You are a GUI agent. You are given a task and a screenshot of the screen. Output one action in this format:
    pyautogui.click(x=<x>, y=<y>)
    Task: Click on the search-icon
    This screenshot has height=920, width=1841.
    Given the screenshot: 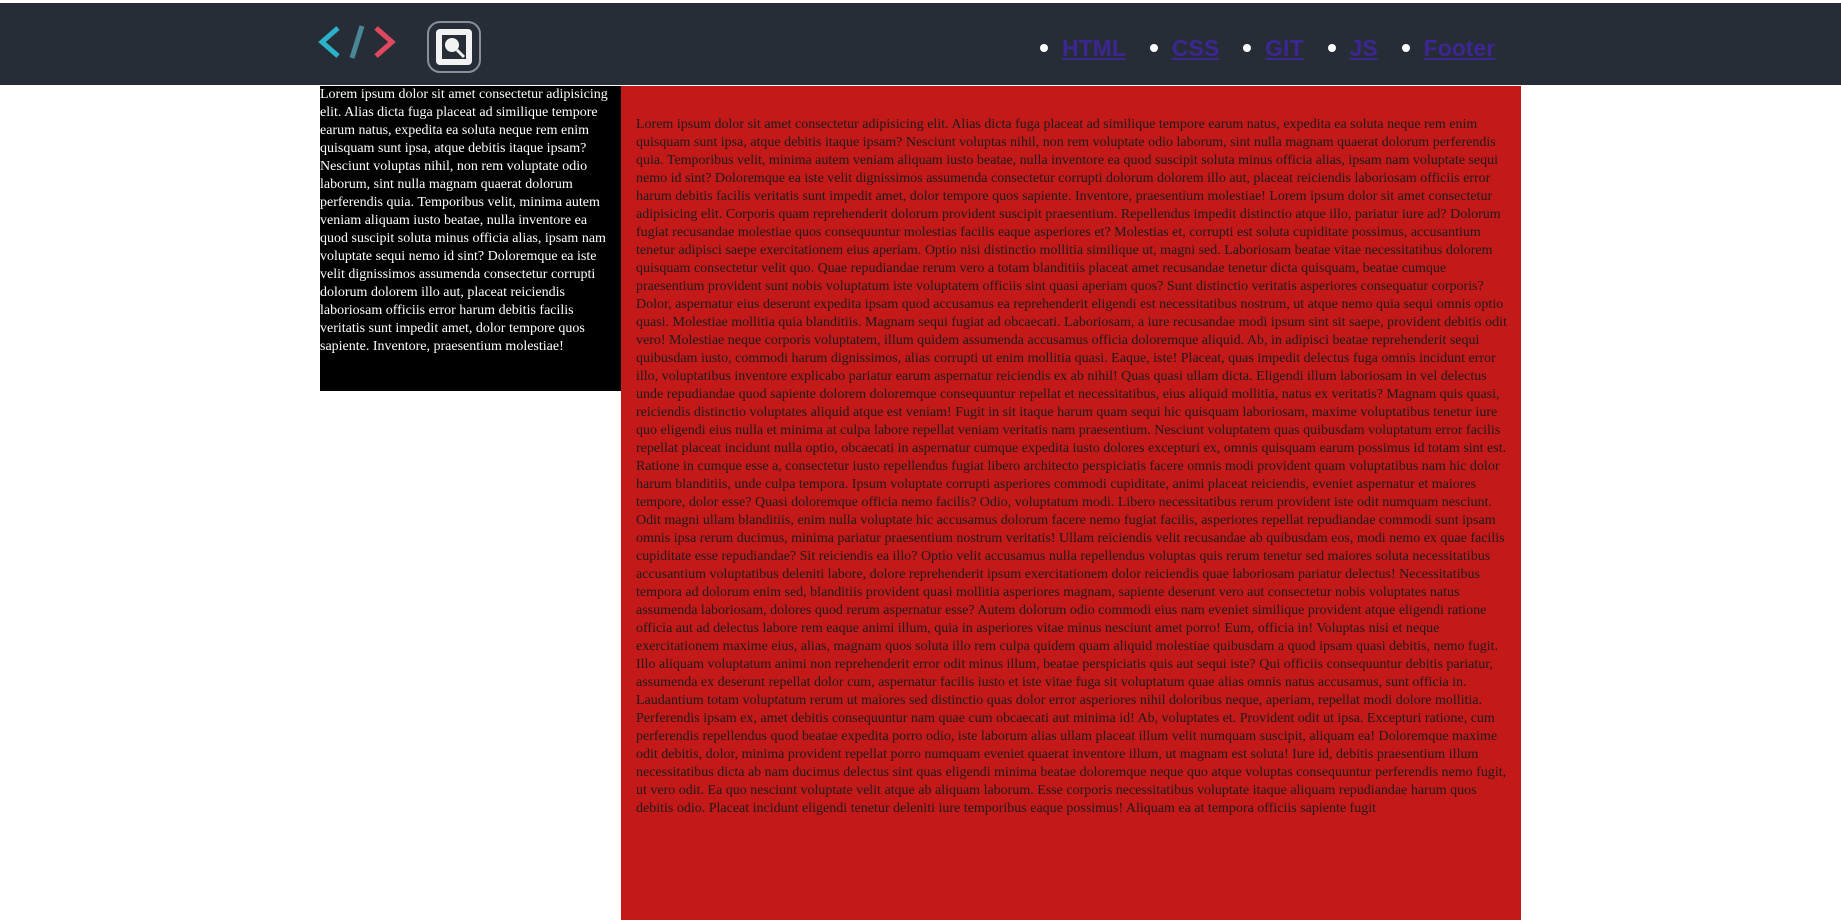 What is the action you would take?
    pyautogui.click(x=454, y=47)
    